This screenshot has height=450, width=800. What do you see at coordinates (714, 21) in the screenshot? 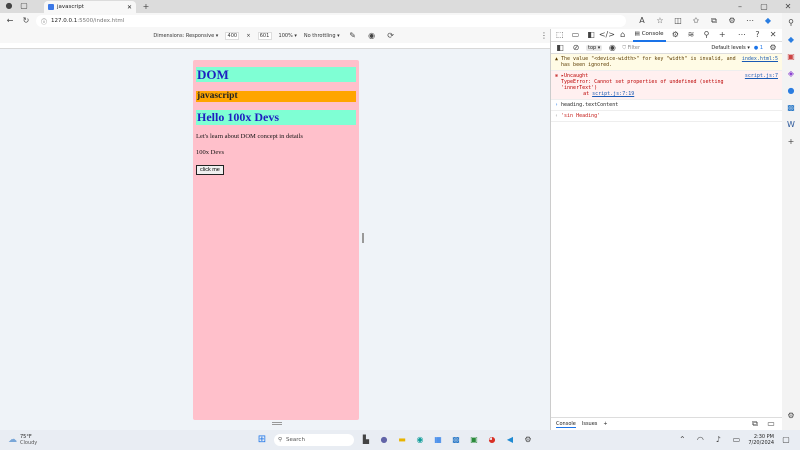
I see `collections-icon: ⧉` at bounding box center [714, 21].